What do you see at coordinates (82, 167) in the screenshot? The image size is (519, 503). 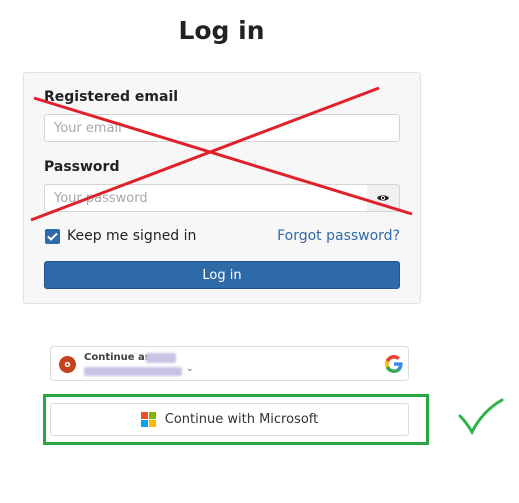 I see `password-label: Password` at bounding box center [82, 167].